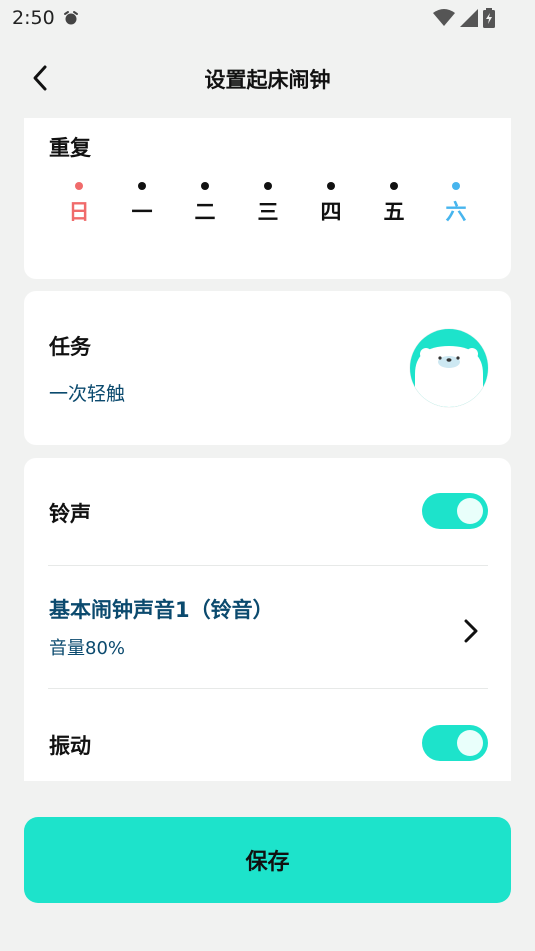  I want to click on day-label: 四, so click(331, 212).